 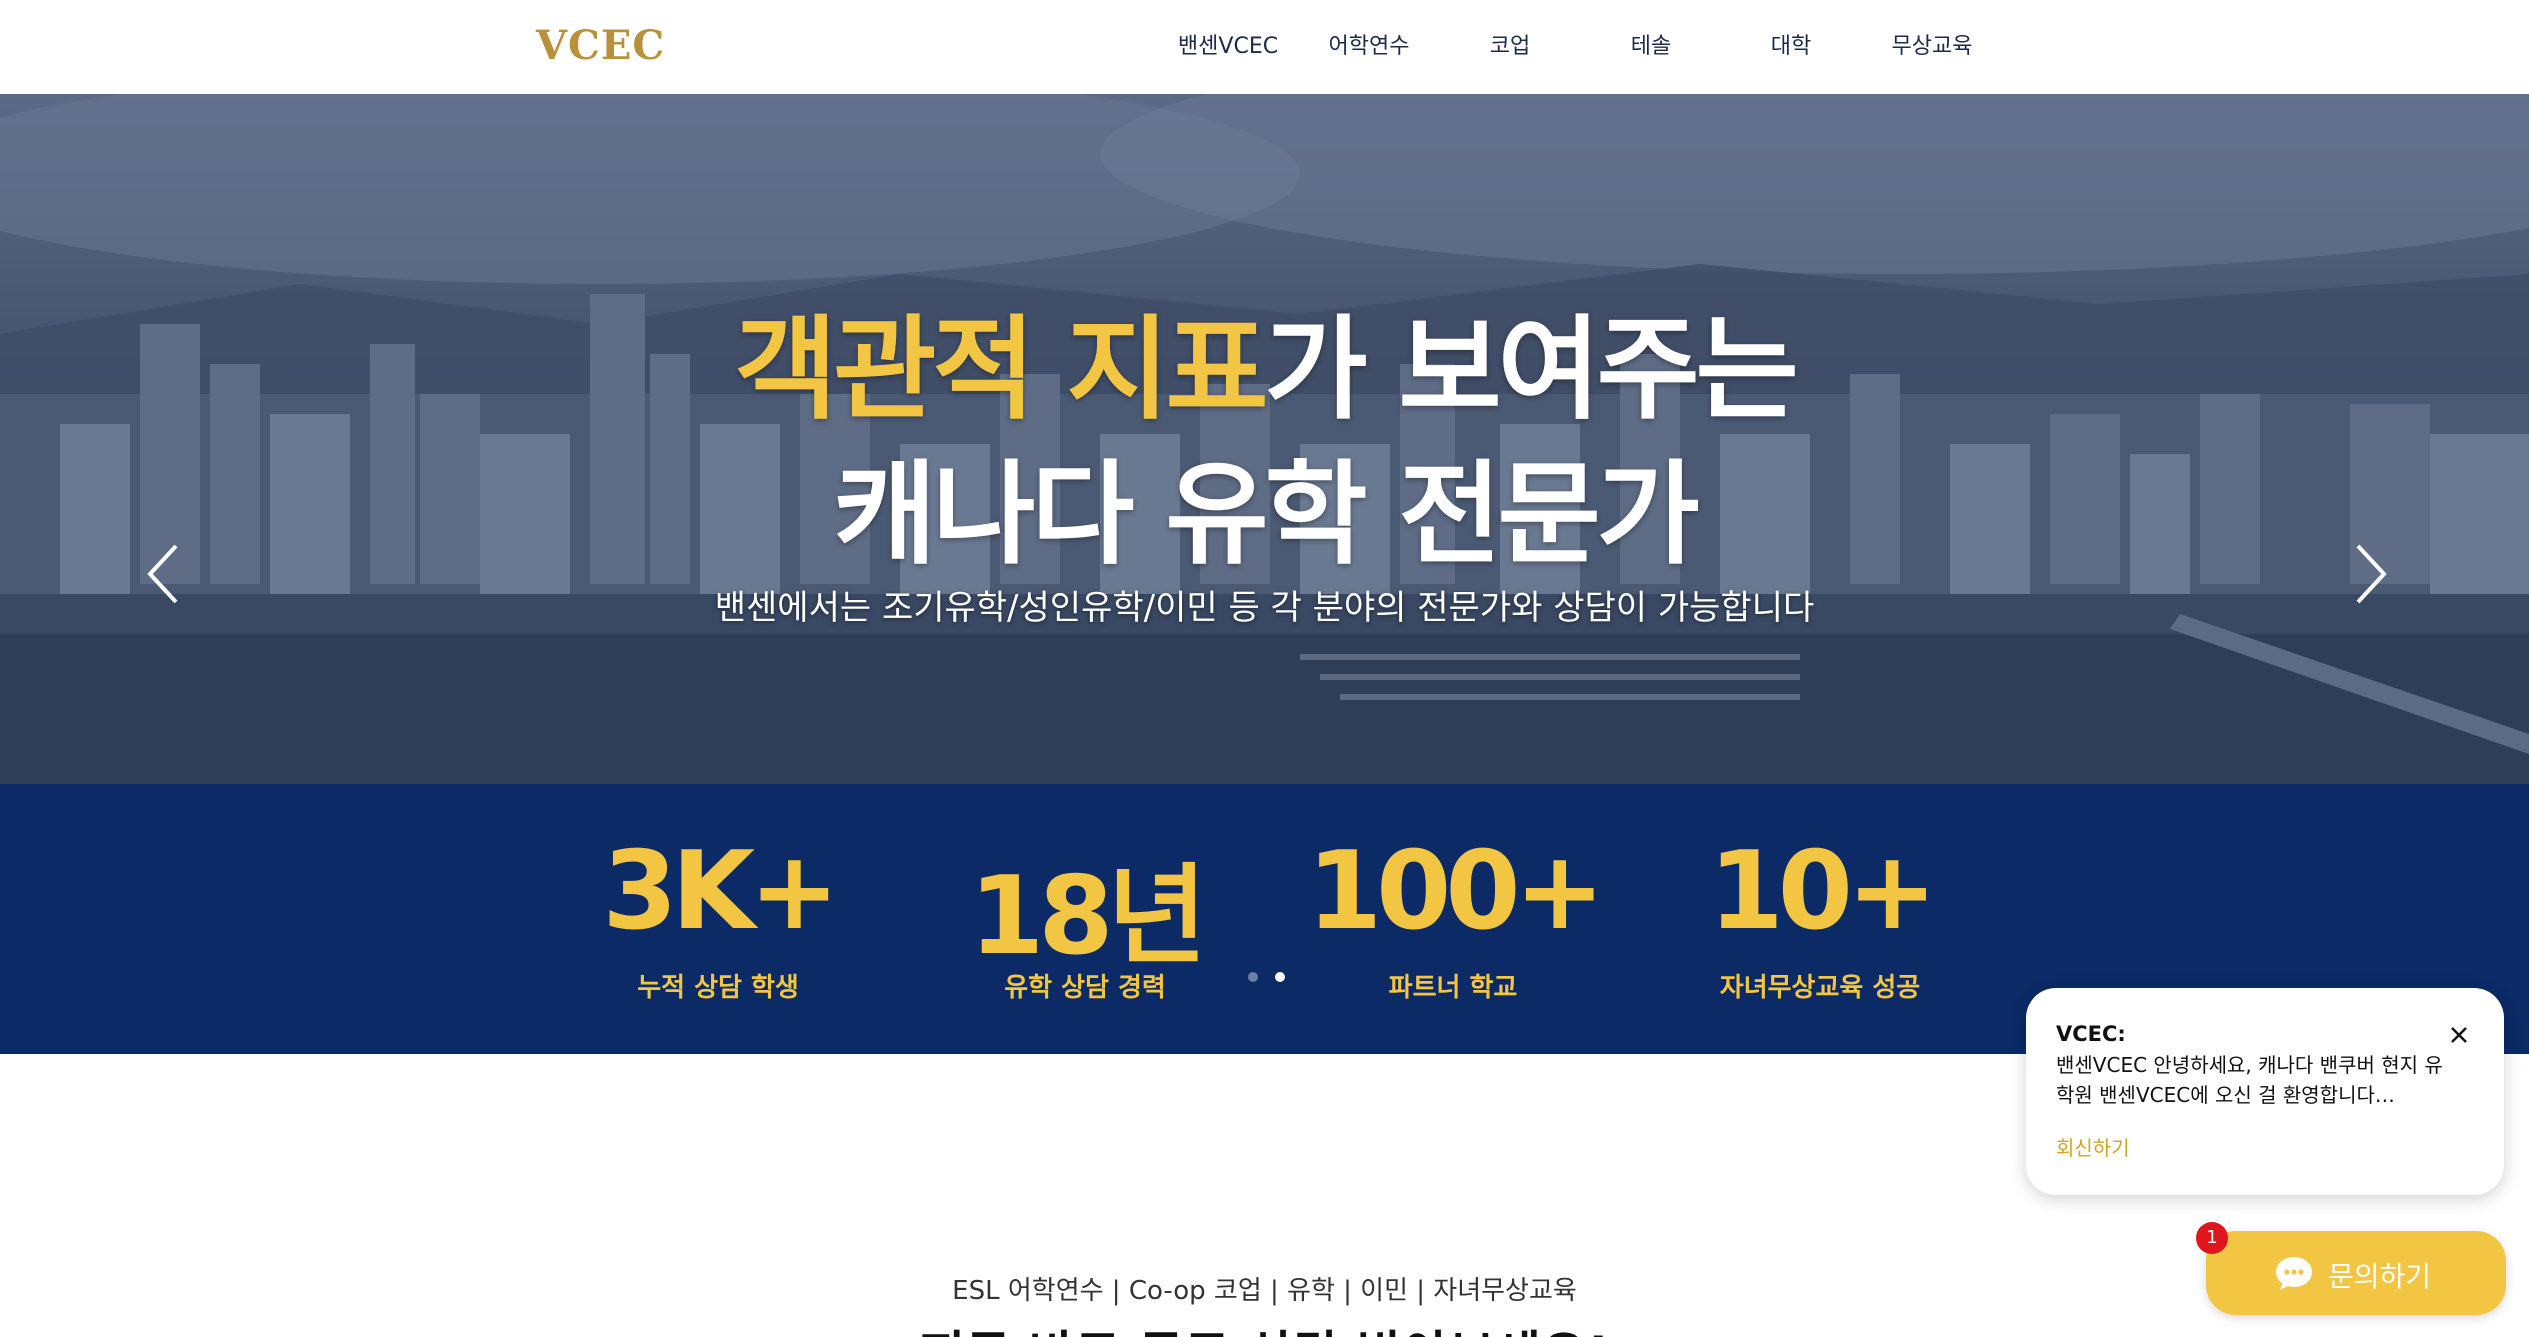 I want to click on hero-title-highlight: 객관적 지표, so click(x=1001, y=370).